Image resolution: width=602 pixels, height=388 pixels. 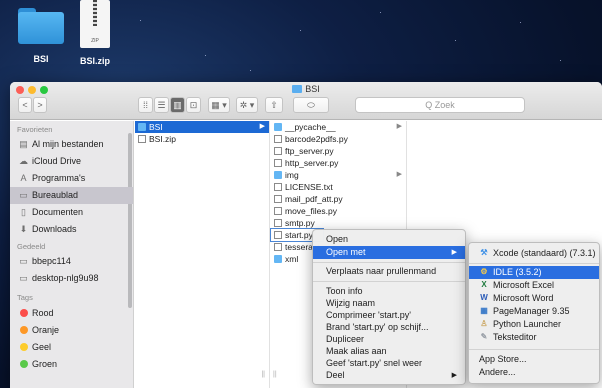 I want to click on menu-item-pagemanager: ▦ PageManager 9.35, so click(x=534, y=311).